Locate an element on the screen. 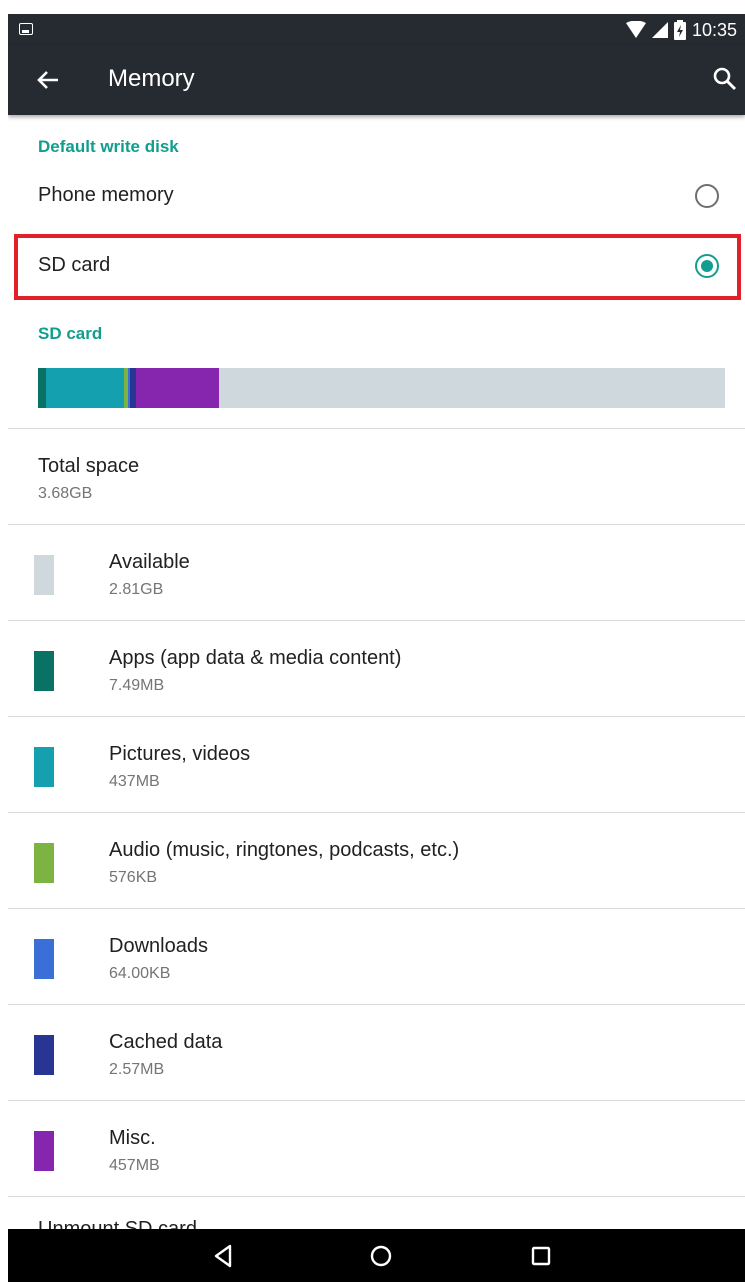 Image resolution: width=745 pixels, height=1282 pixels. app-toolbar: Memory is located at coordinates (376, 80).